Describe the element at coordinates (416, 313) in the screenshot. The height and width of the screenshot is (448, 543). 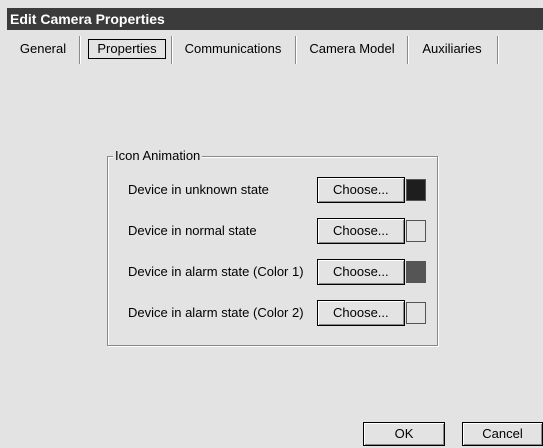
I see `alarm-color2-swatch` at that location.